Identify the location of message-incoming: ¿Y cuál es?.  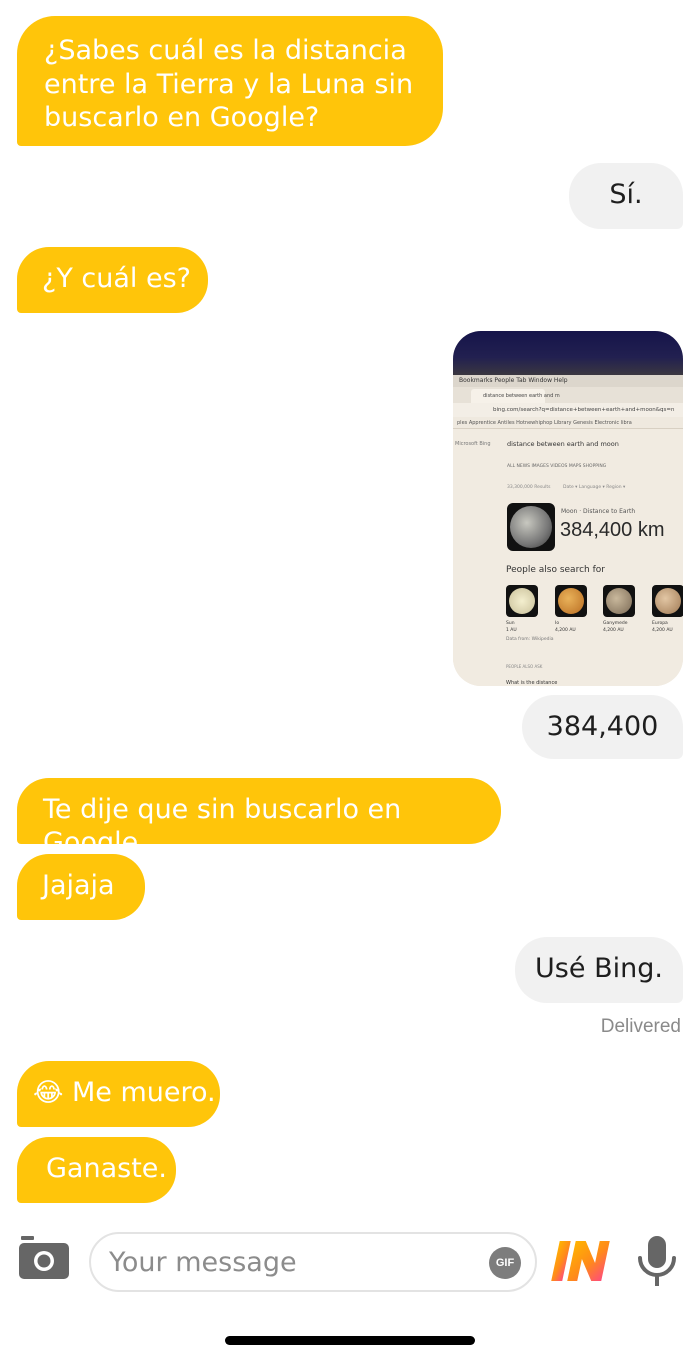
(112, 280).